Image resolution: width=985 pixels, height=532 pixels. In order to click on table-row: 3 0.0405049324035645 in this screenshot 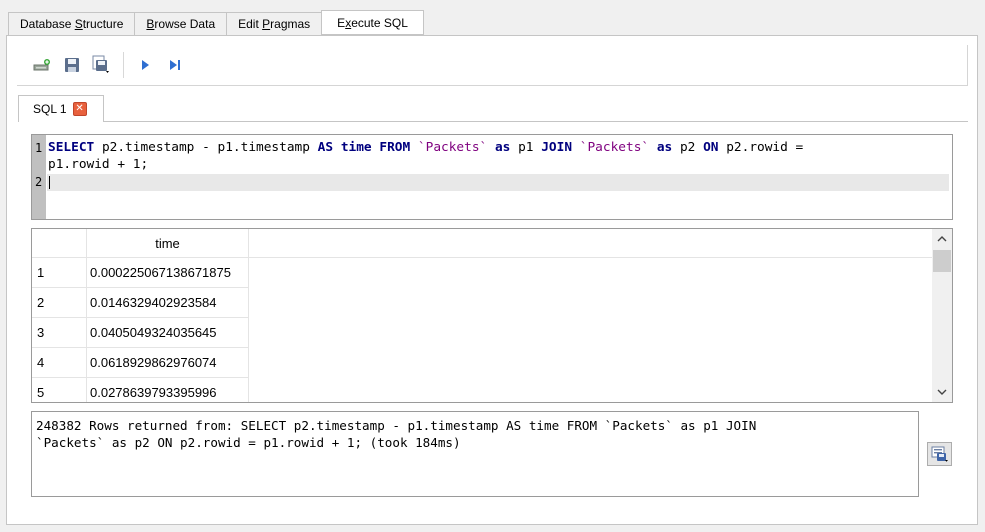, I will do `click(482, 333)`.